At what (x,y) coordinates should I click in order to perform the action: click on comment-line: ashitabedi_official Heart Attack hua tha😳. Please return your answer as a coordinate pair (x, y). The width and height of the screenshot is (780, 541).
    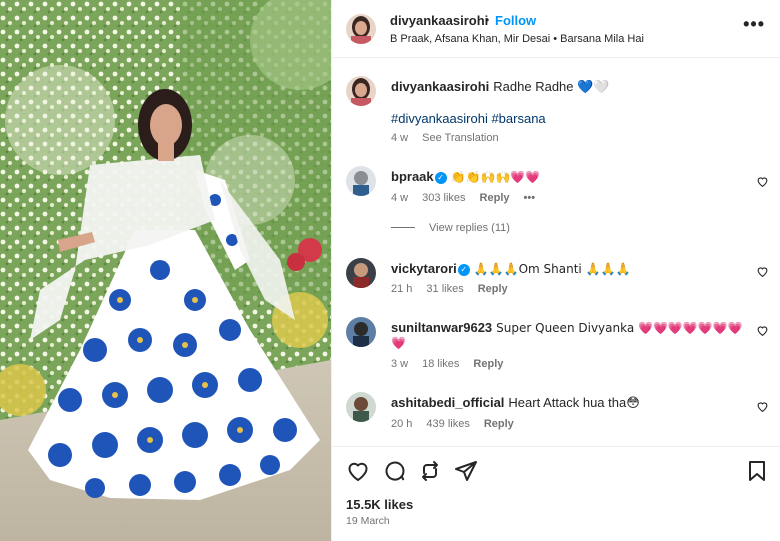
    Looking at the image, I should click on (515, 403).